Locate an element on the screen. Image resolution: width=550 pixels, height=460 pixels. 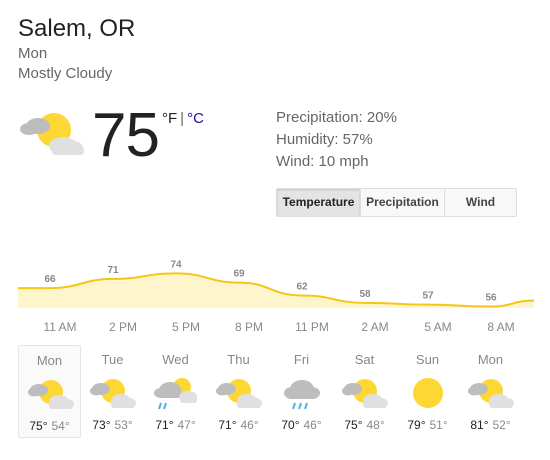
chart-tabs: Temperature Precipitation Wind is located at coordinates (396, 202).